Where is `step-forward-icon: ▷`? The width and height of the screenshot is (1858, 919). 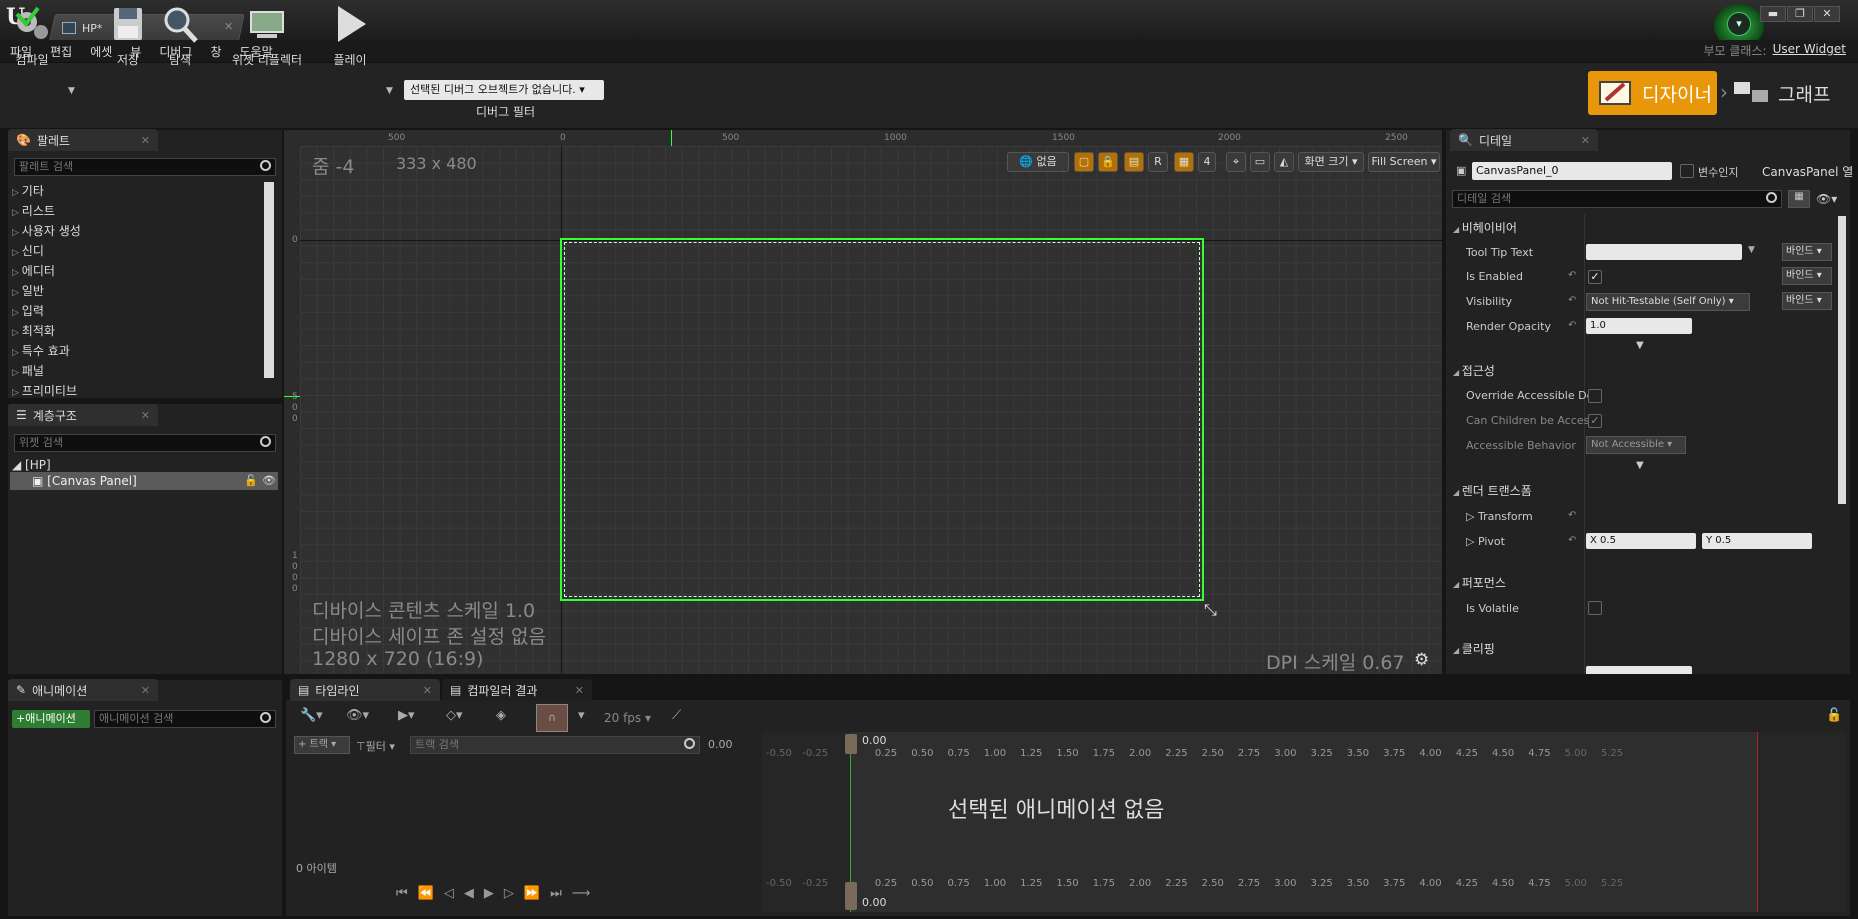 step-forward-icon: ▷ is located at coordinates (509, 893).